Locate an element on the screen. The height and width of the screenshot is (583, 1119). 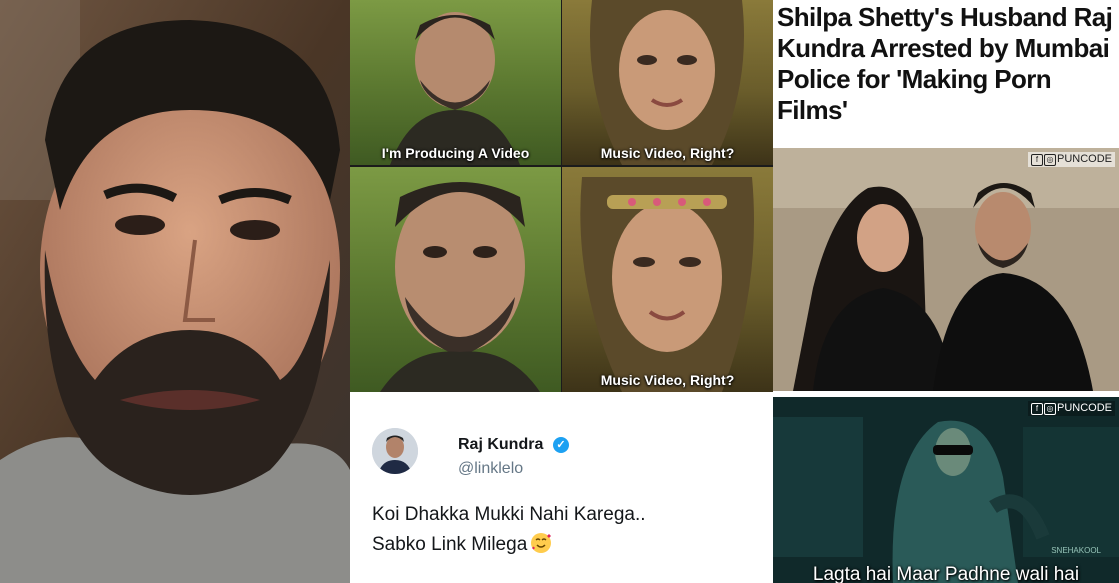
brand-label-film: PUNCODE is located at coordinates (1084, 408).